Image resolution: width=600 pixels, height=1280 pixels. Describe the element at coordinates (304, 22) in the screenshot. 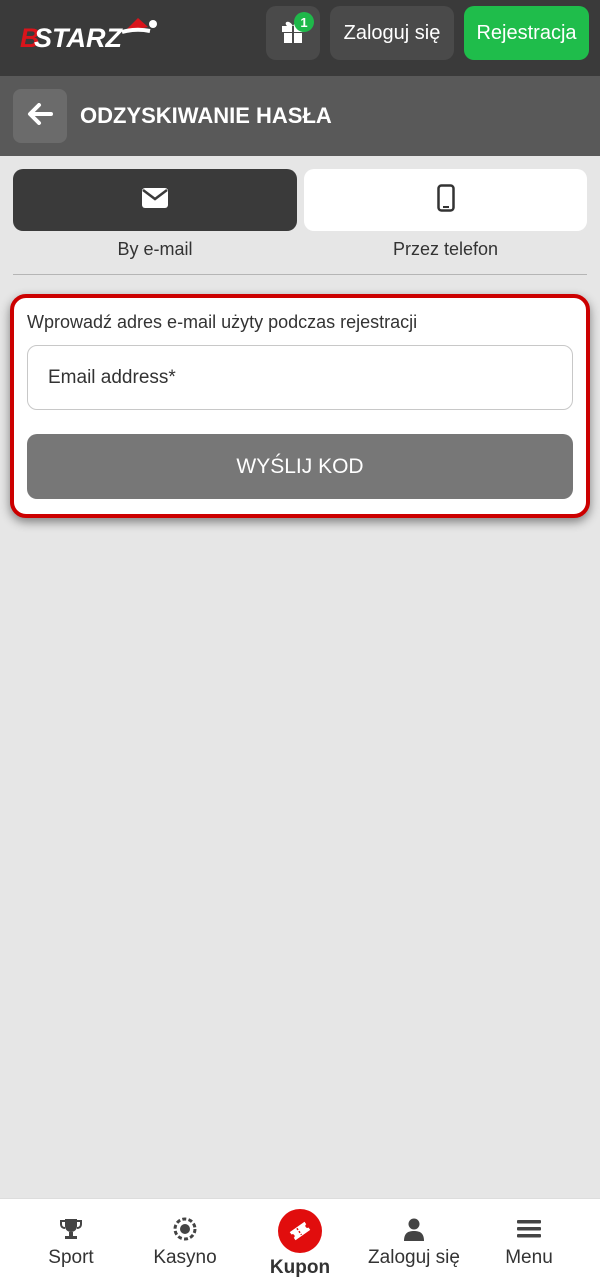

I see `gift-count-badge: 1` at that location.